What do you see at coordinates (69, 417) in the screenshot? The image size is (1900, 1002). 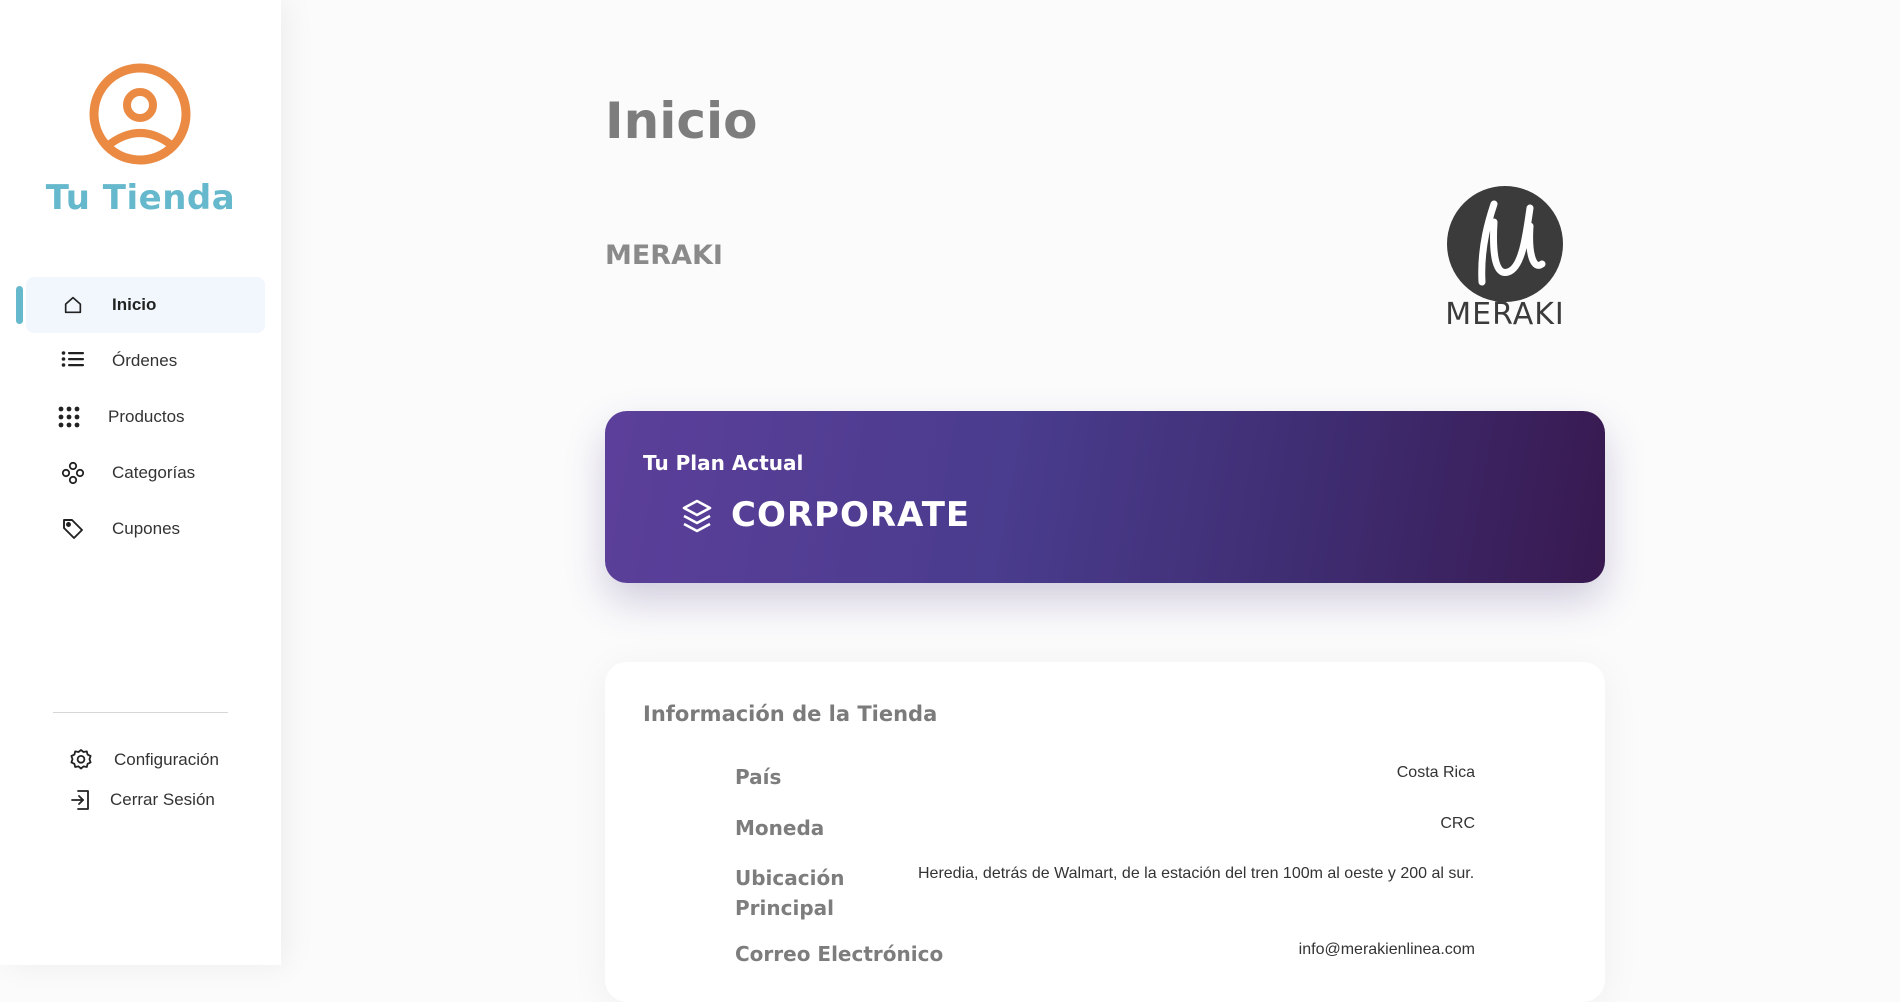 I see `grid-dots-icon` at bounding box center [69, 417].